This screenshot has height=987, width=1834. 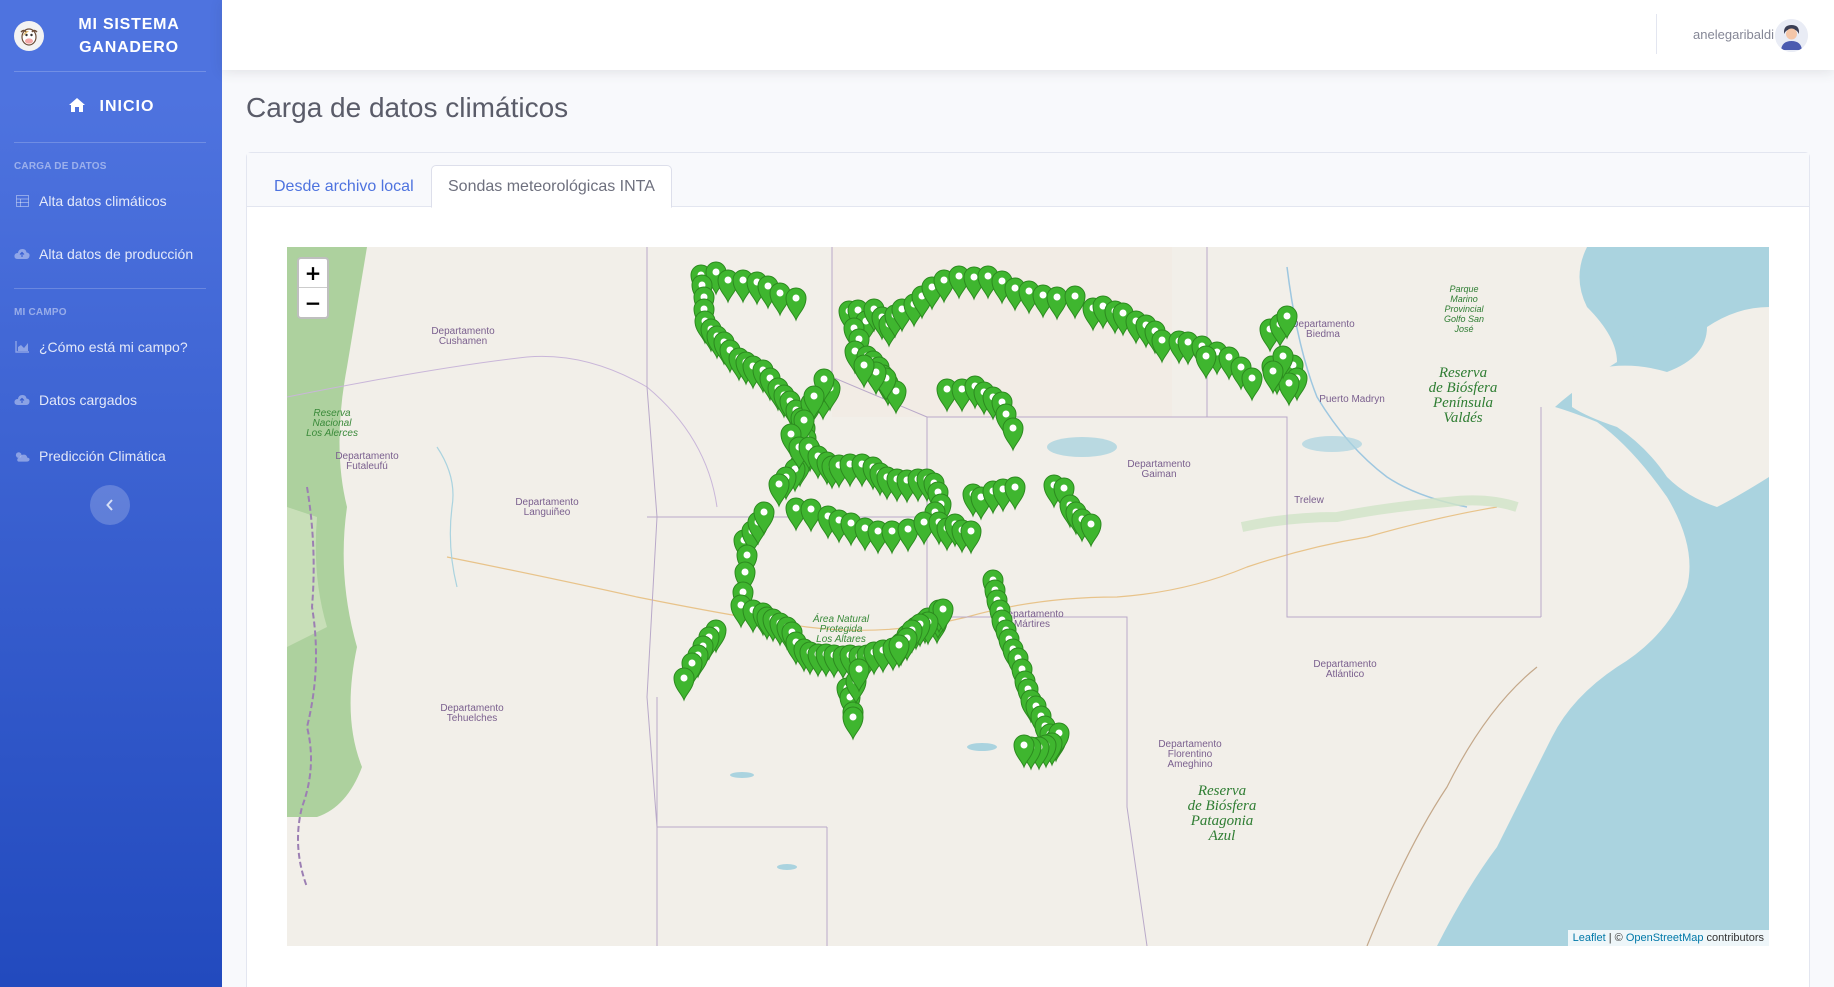 I want to click on sidebar-item-label: INICIO, so click(x=127, y=106).